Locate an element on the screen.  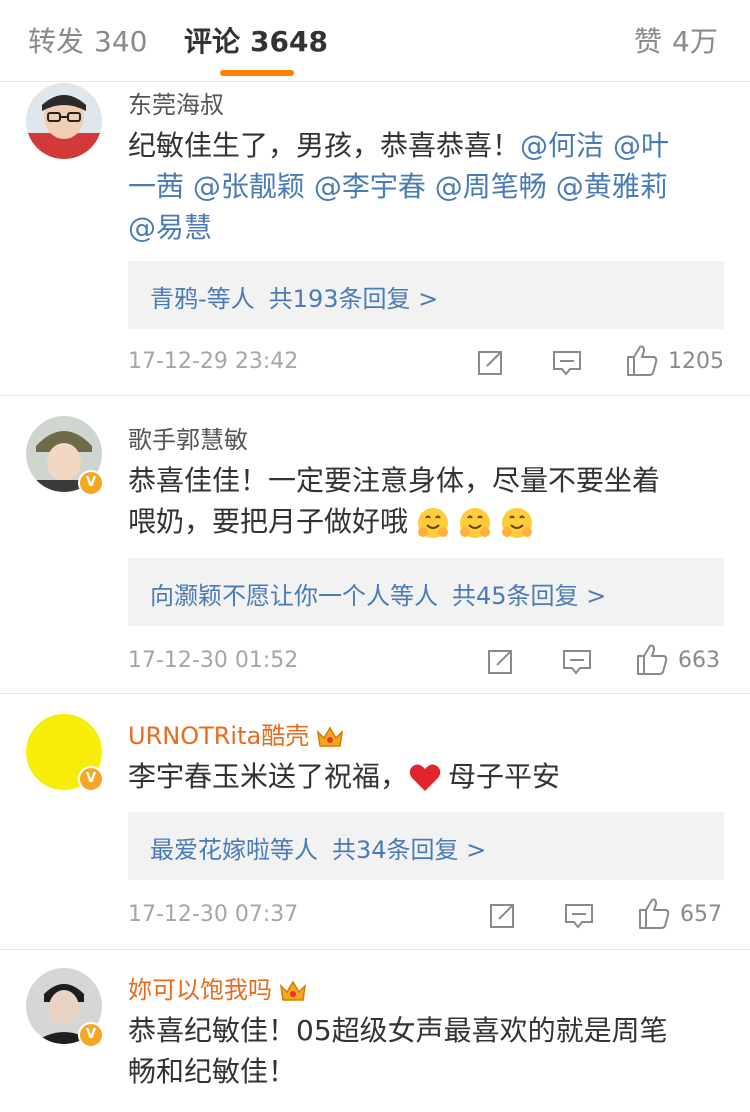
reply-names: 向灏颖不愿让你一个人等人 is located at coordinates (294, 596).